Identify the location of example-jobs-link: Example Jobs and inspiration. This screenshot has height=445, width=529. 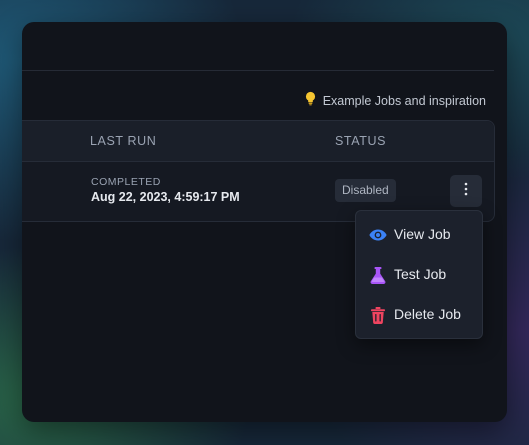
(395, 101).